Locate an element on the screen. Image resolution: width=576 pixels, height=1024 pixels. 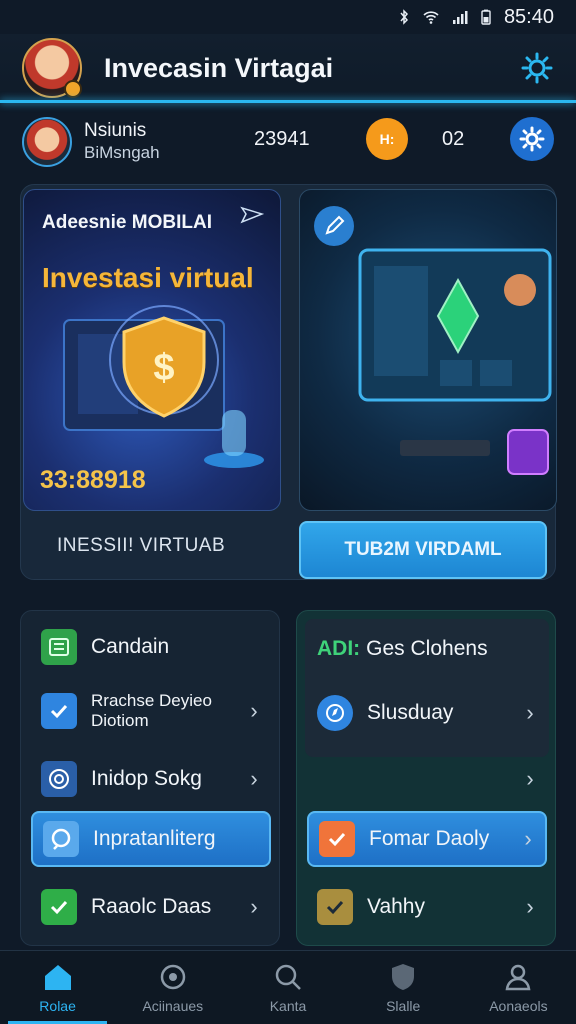
menu-item-label: Candain is located at coordinates (130, 646).